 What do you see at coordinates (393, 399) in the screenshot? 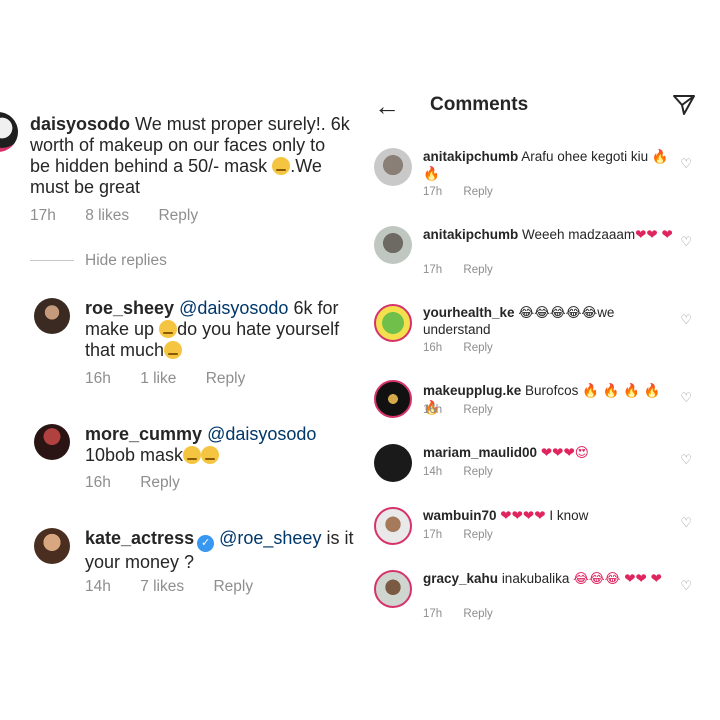
I see `avatar-makeupplug-ke` at bounding box center [393, 399].